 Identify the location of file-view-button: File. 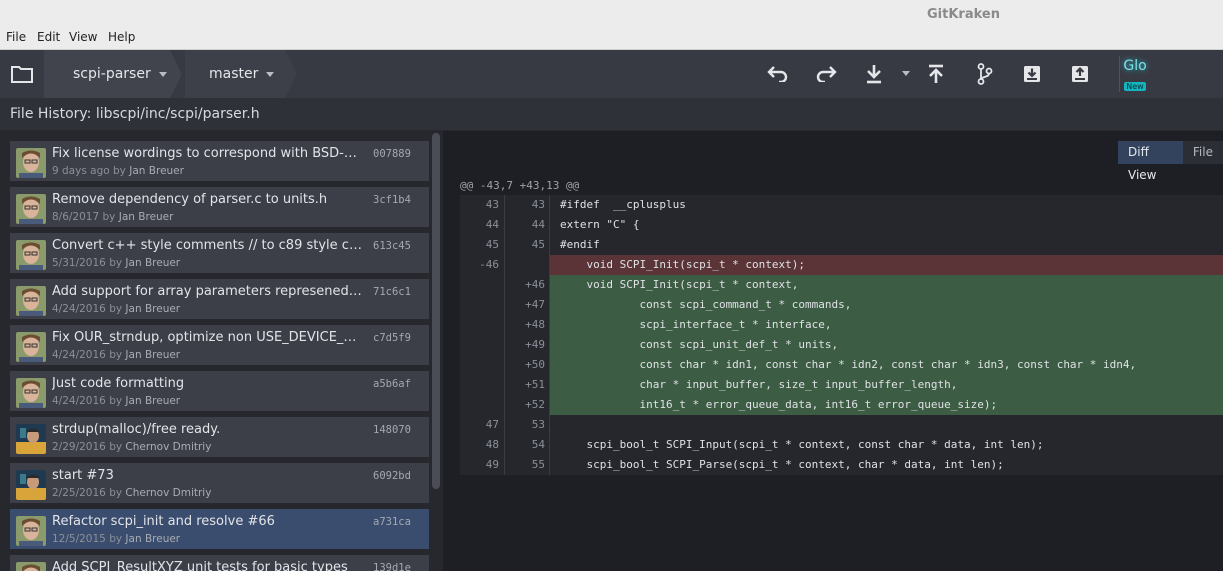
(1202, 152).